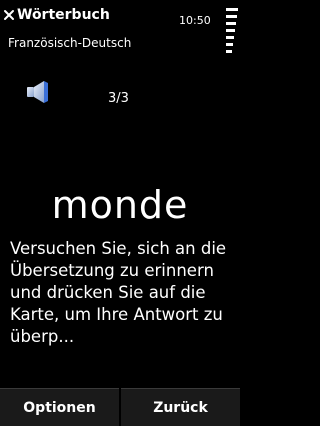 This screenshot has height=426, width=320. I want to click on flashcard-word: monde, so click(120, 205).